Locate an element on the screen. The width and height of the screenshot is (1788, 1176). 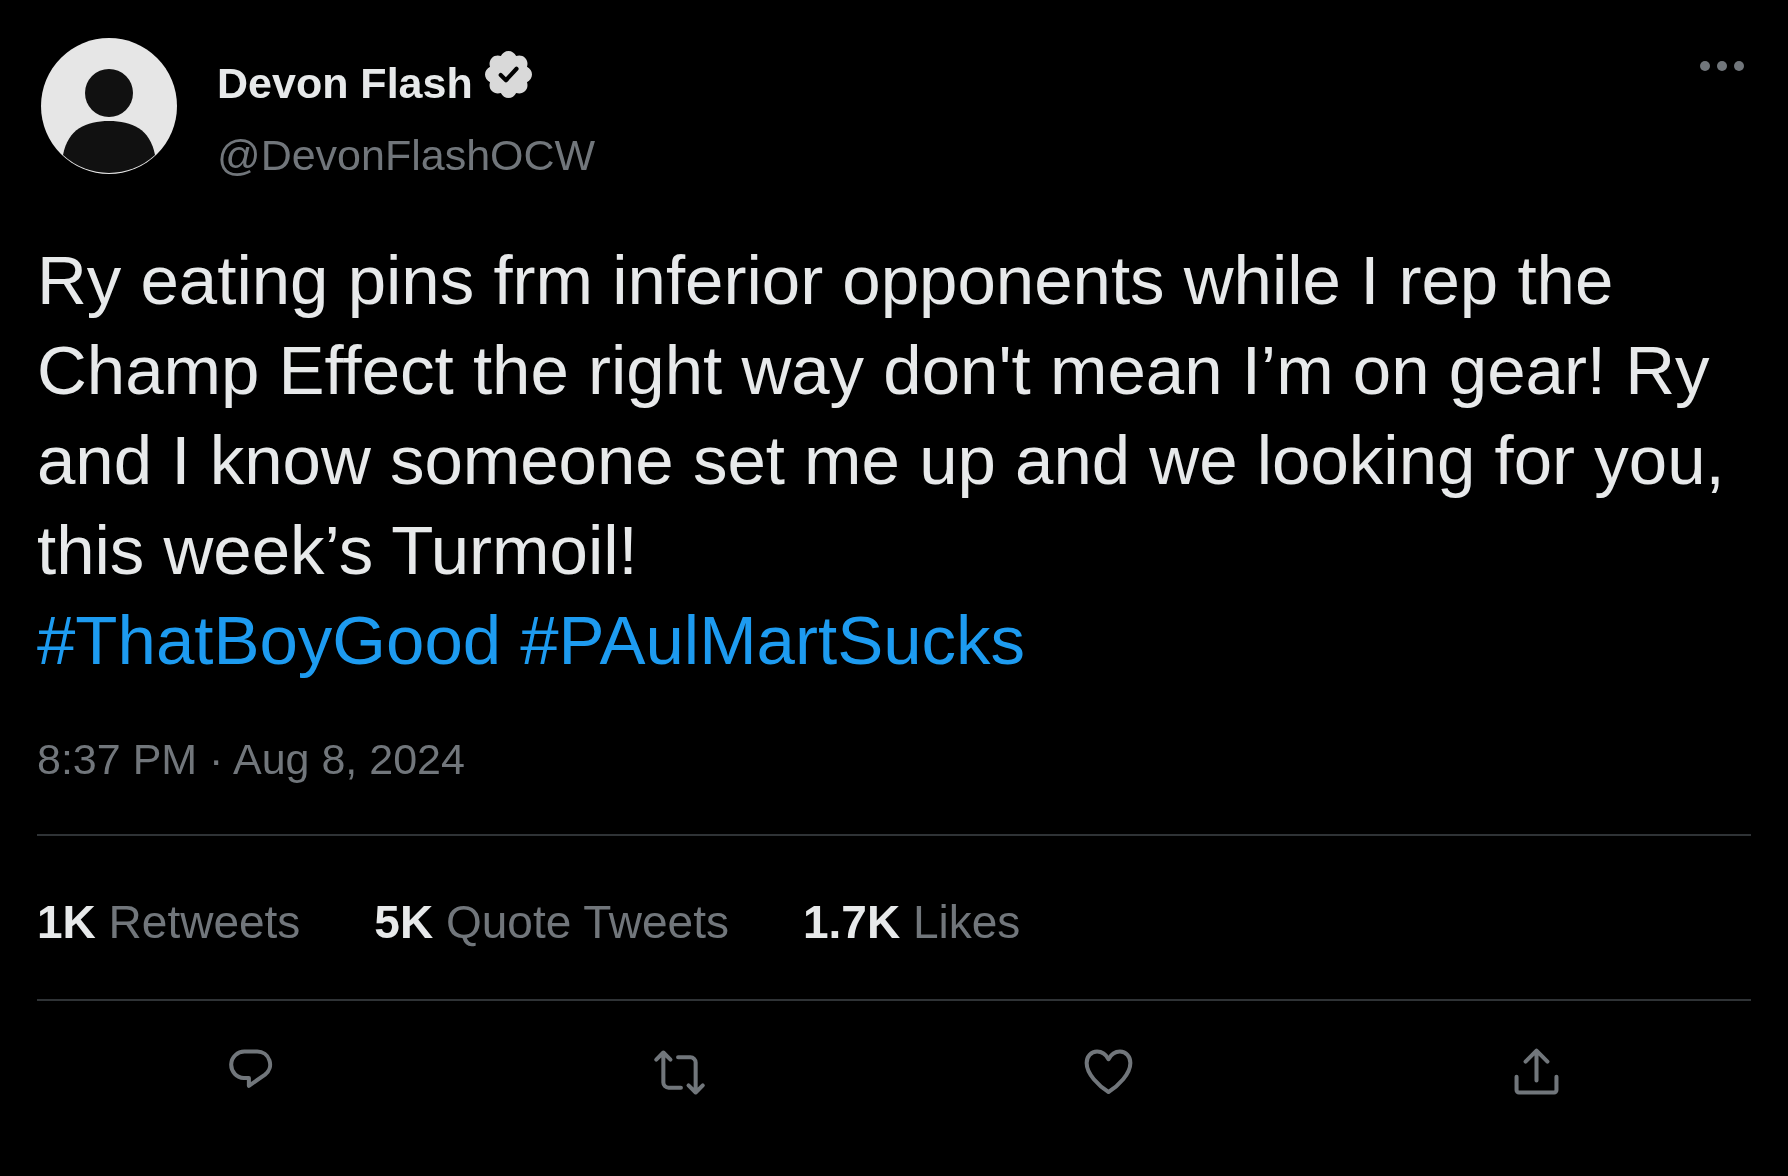
stat-link: 5K Quote Tweets is located at coordinates (551, 922).